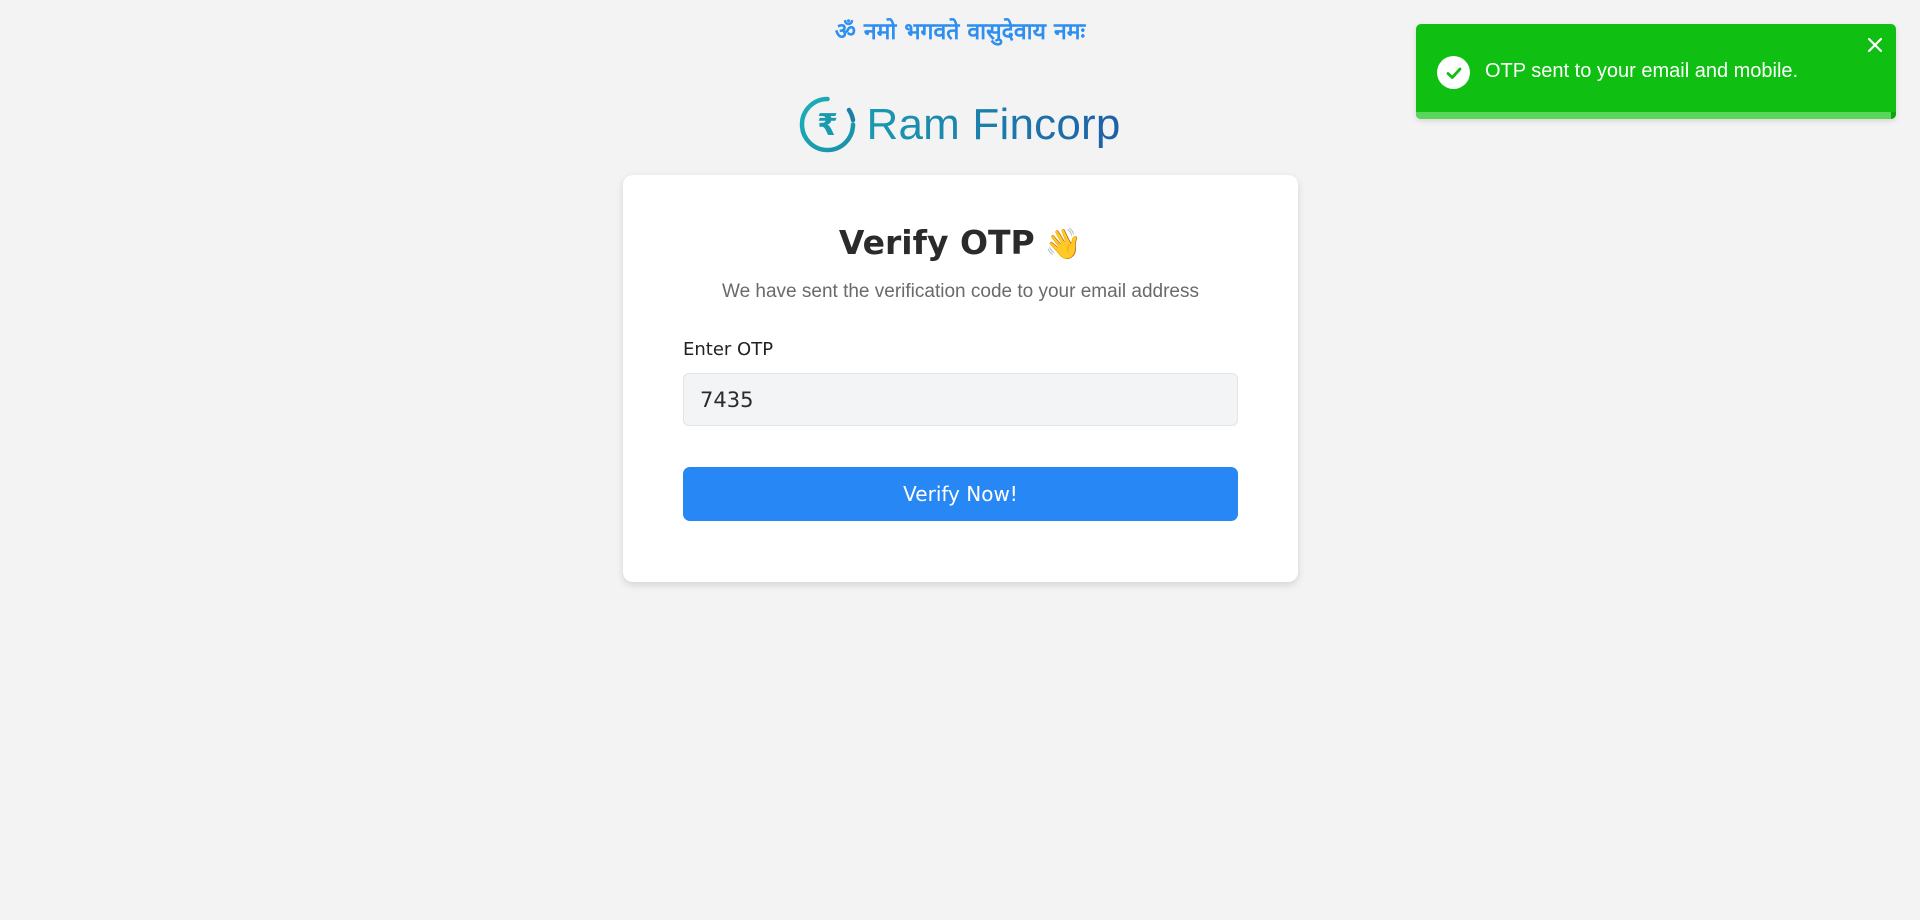 The image size is (1920, 920). Describe the element at coordinates (1654, 115) in the screenshot. I see `toast-progress-bar` at that location.